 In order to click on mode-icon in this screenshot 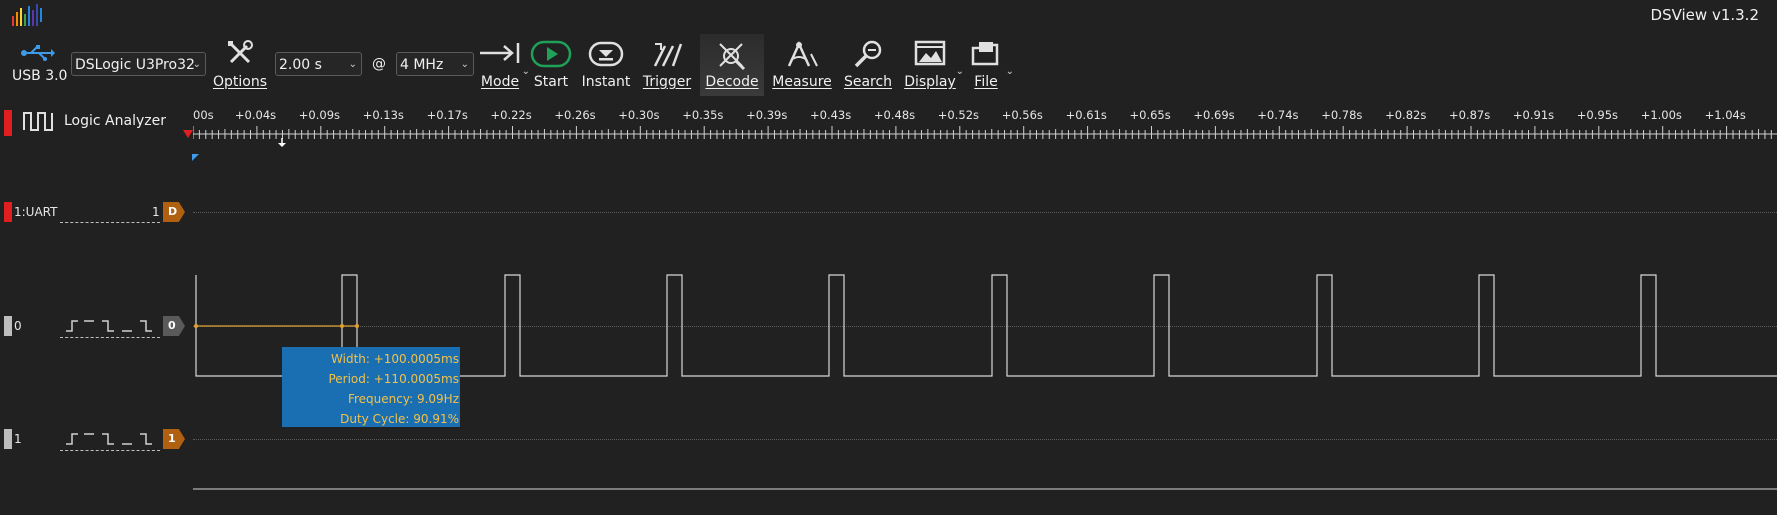, I will do `click(500, 53)`.